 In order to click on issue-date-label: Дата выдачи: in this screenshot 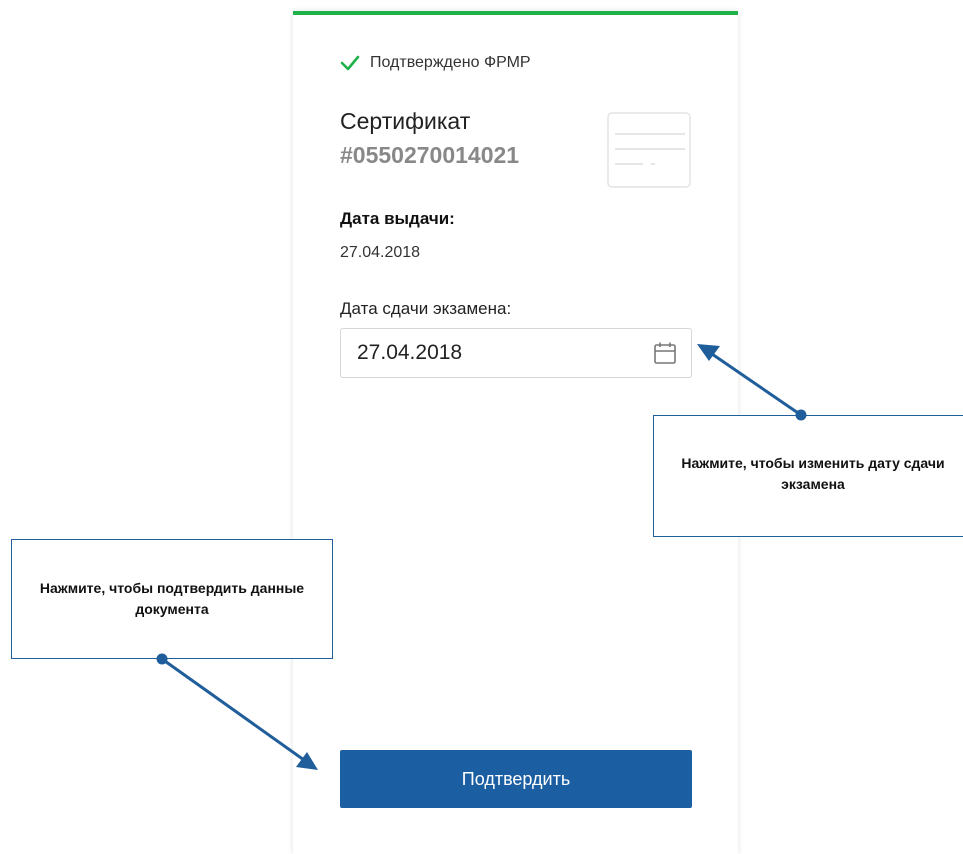, I will do `click(397, 218)`.